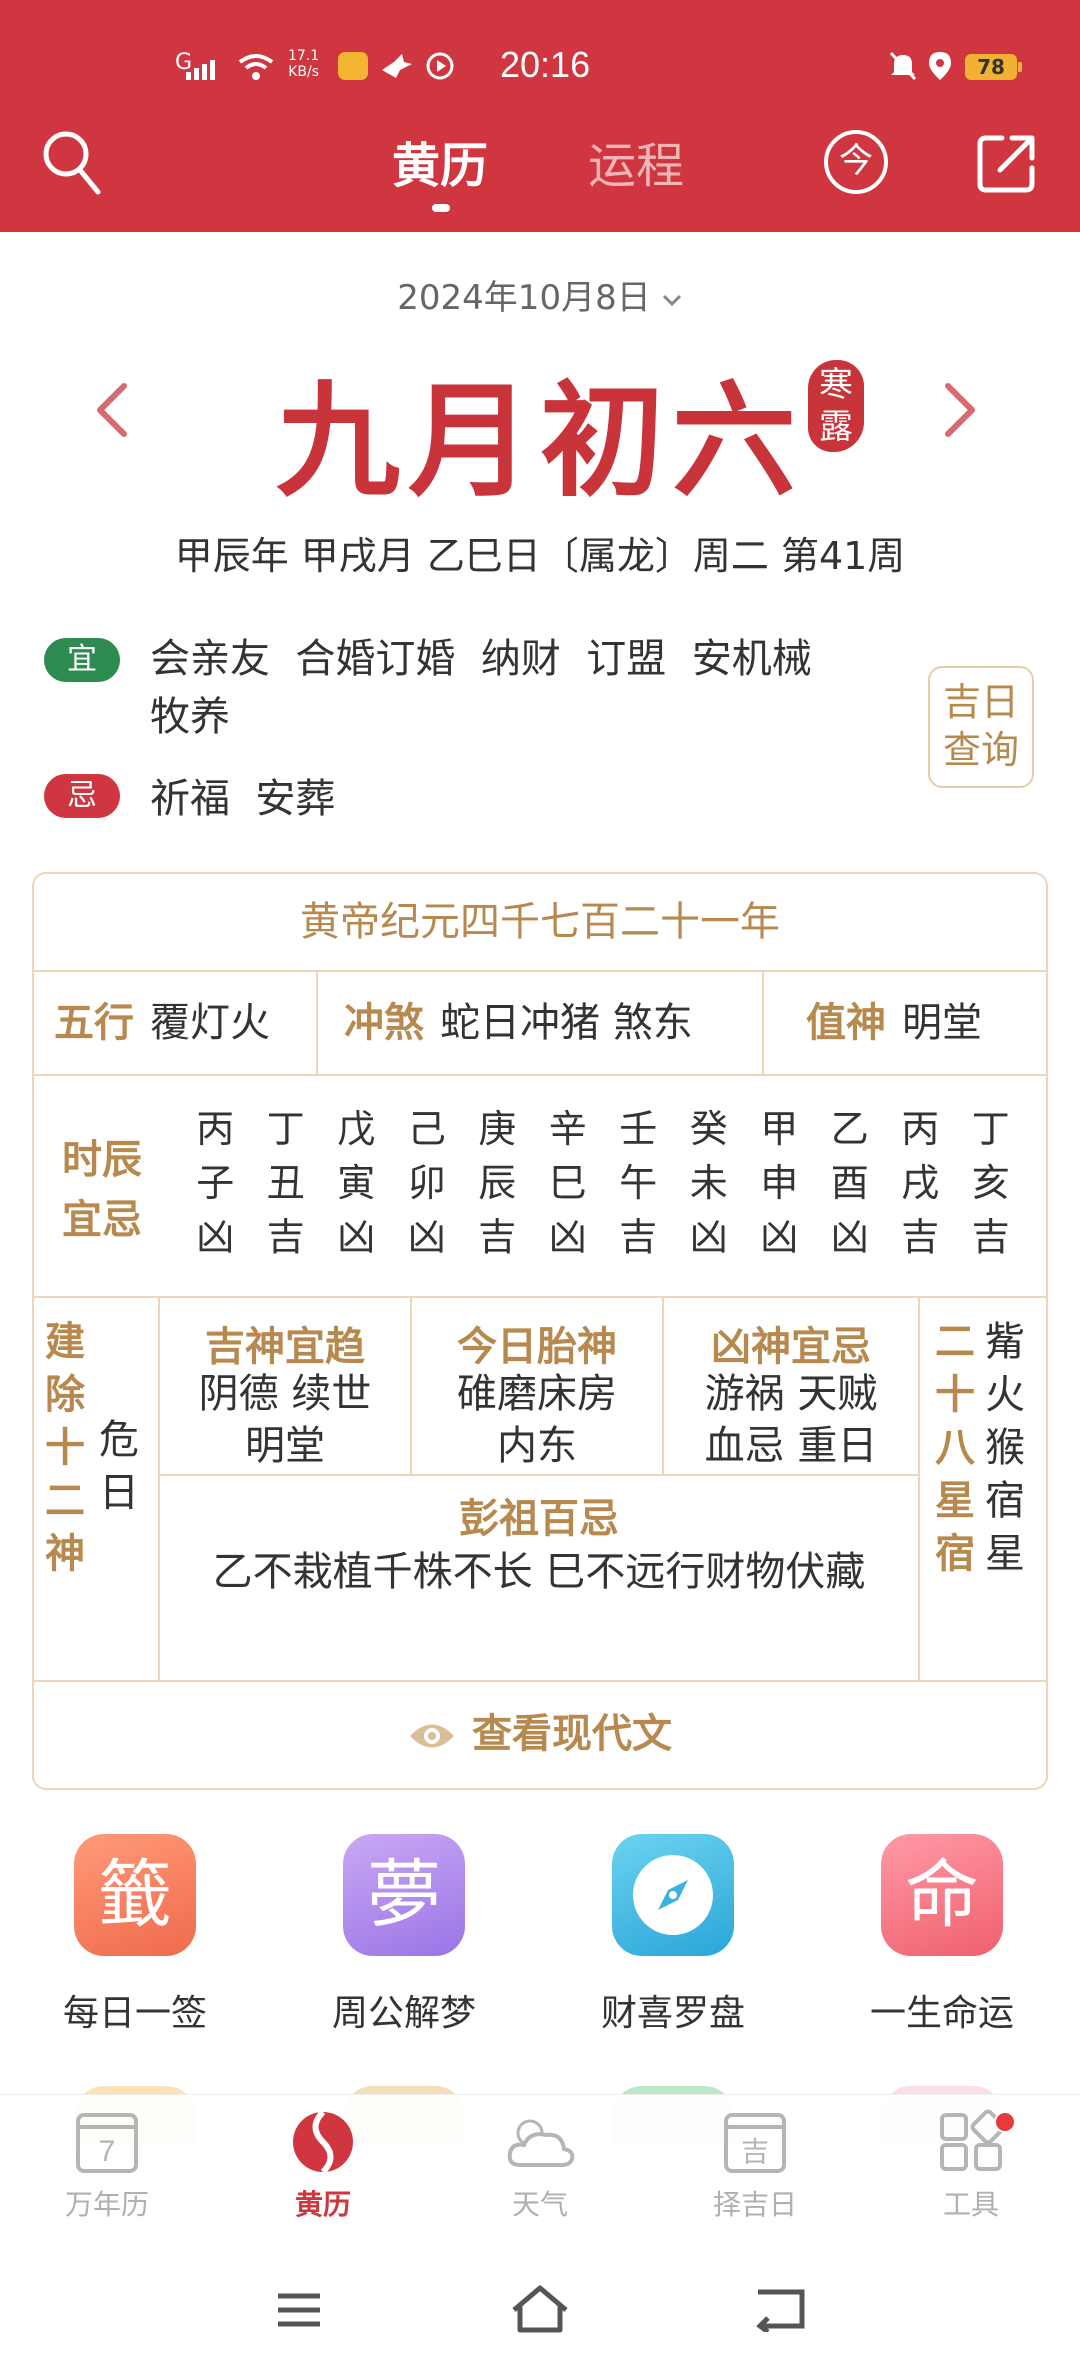 This screenshot has width=1080, height=2376. I want to click on taishen-line-2: 内东, so click(537, 1446).